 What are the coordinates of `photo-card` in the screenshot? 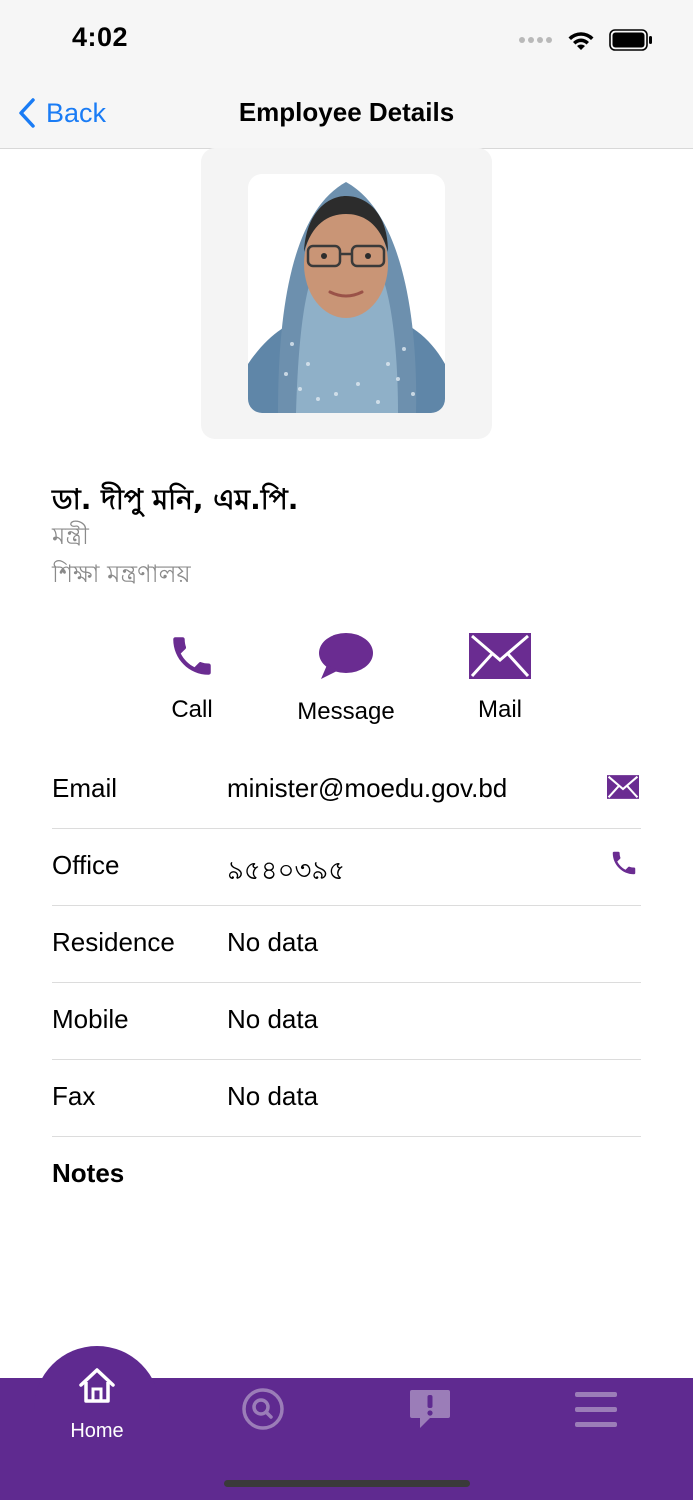 It's located at (346, 293).